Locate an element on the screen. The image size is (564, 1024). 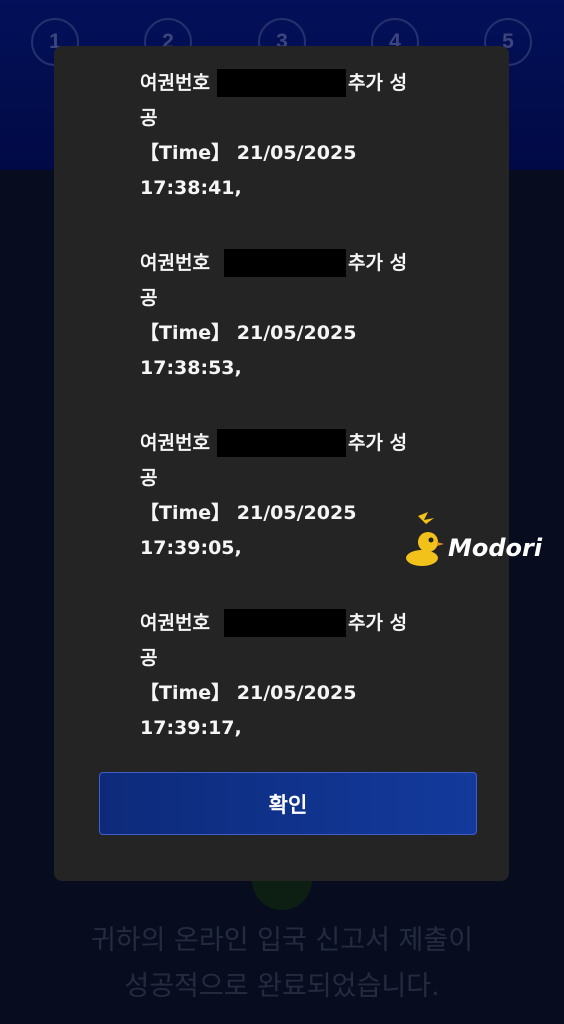
watermark: Modori is located at coordinates (474, 540).